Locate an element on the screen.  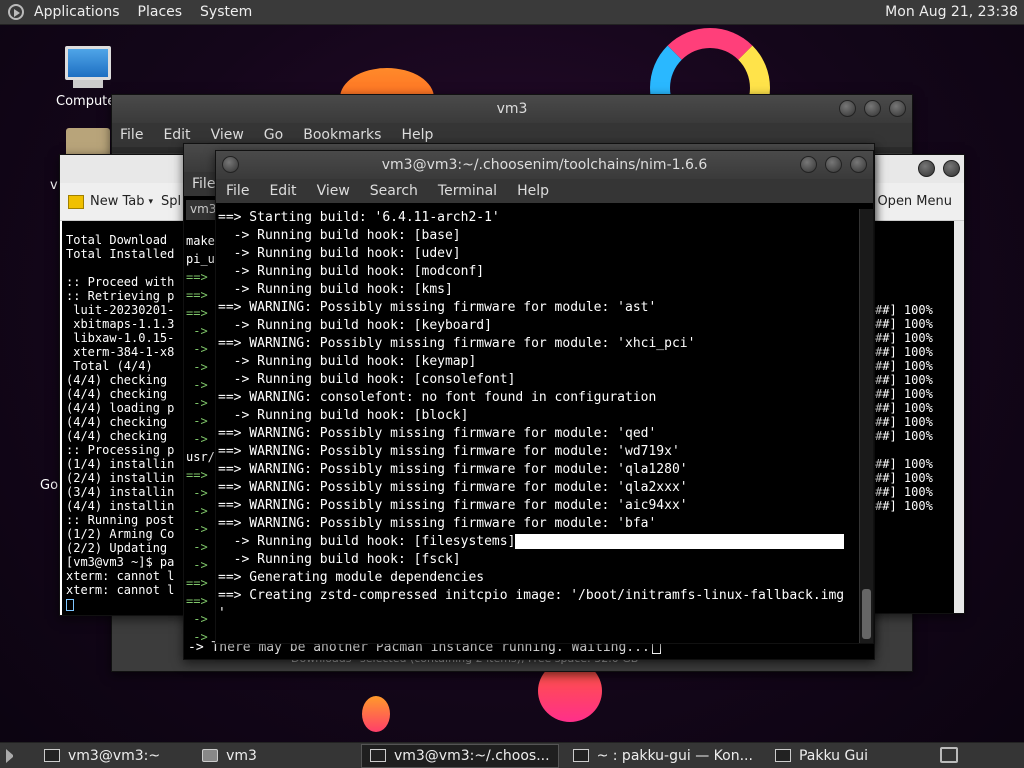
applications-menu: Applications is located at coordinates (77, 12).